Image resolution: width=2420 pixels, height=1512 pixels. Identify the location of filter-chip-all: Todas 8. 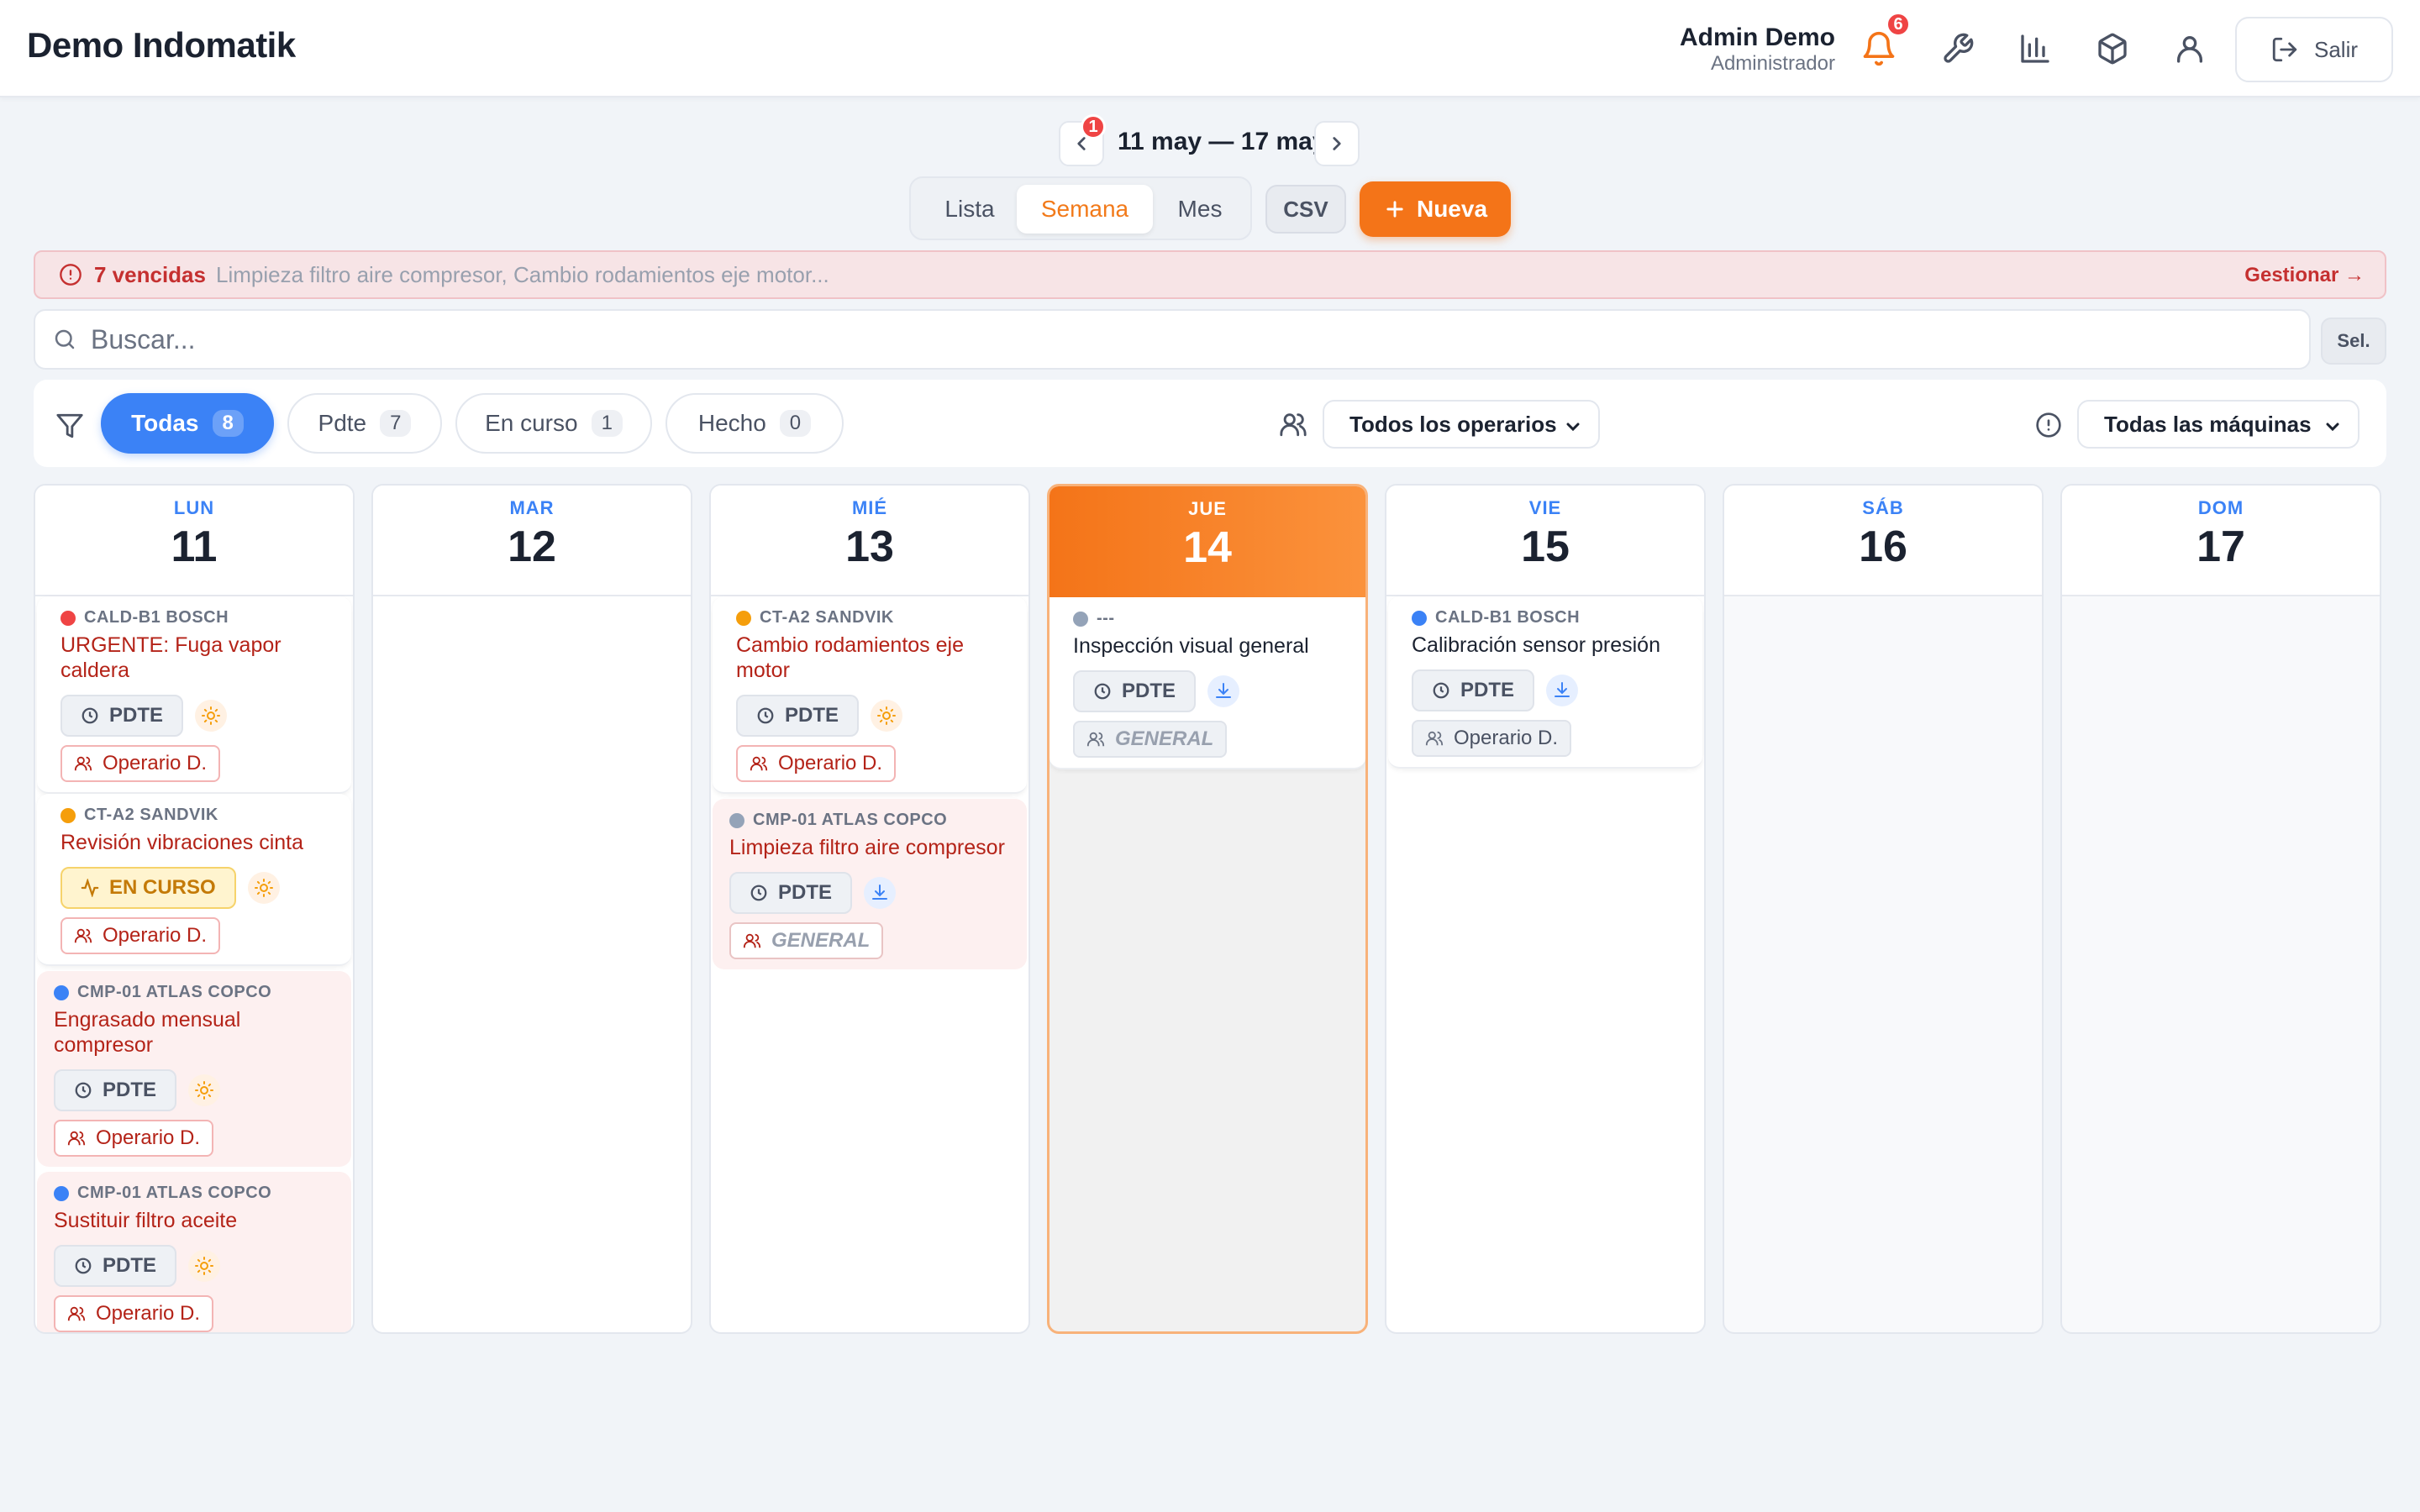
(187, 423).